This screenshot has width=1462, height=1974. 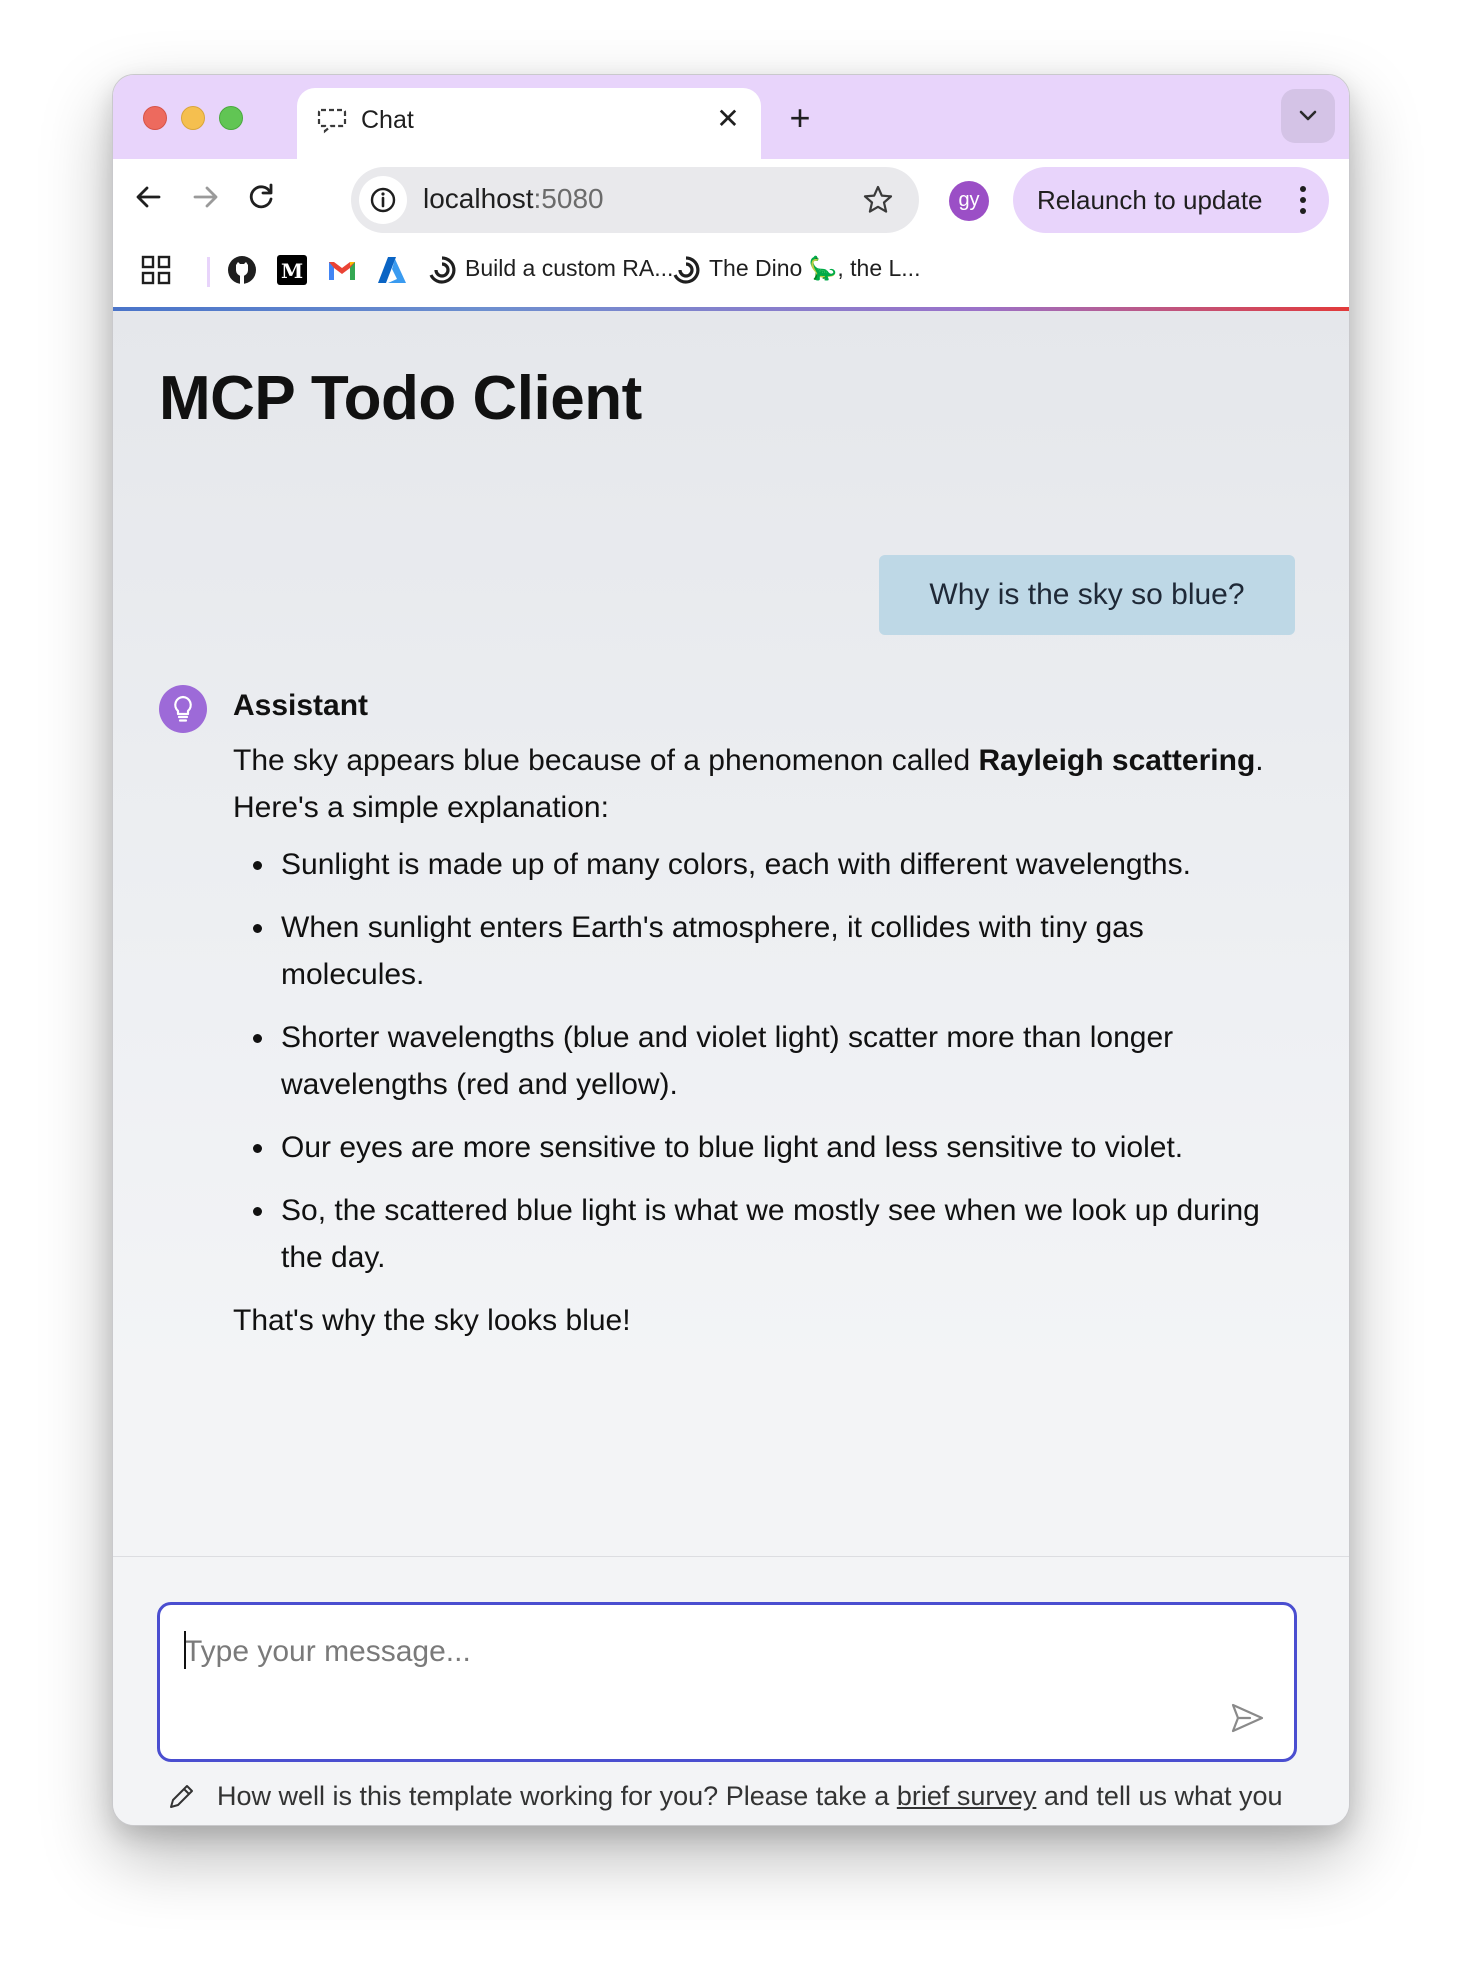 I want to click on tab-strip: Chat ✕ +, so click(x=731, y=117).